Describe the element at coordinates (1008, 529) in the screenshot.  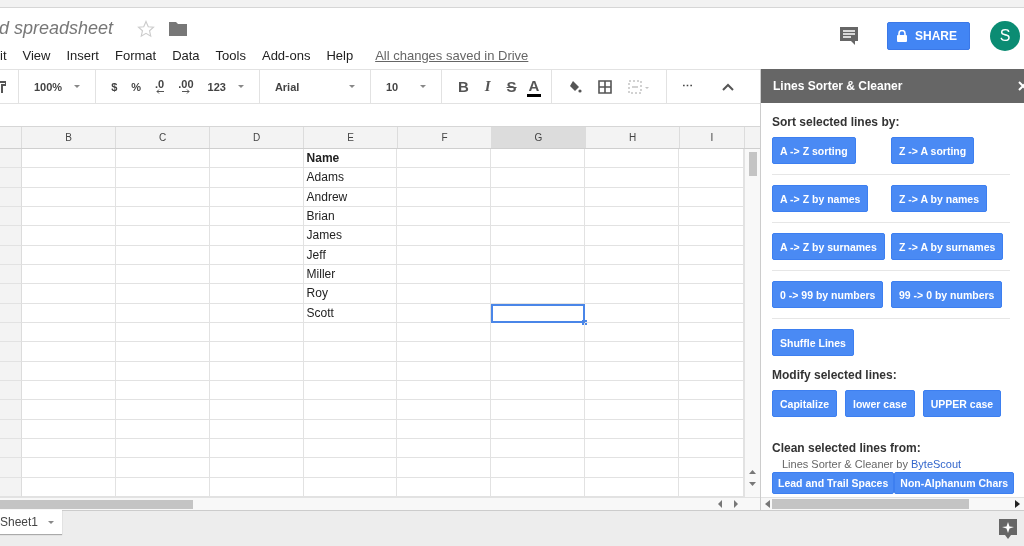
I see `explore-icon` at that location.